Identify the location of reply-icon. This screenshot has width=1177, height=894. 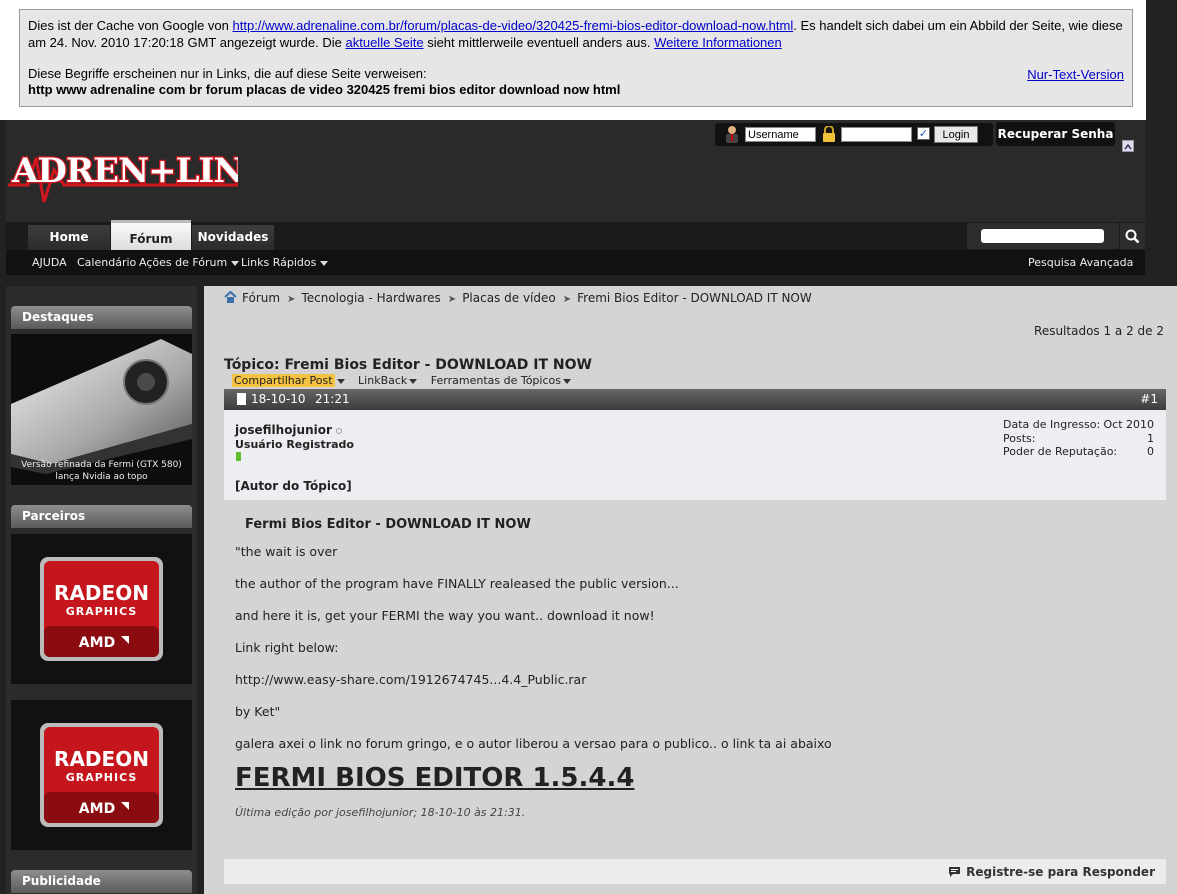
(955, 872).